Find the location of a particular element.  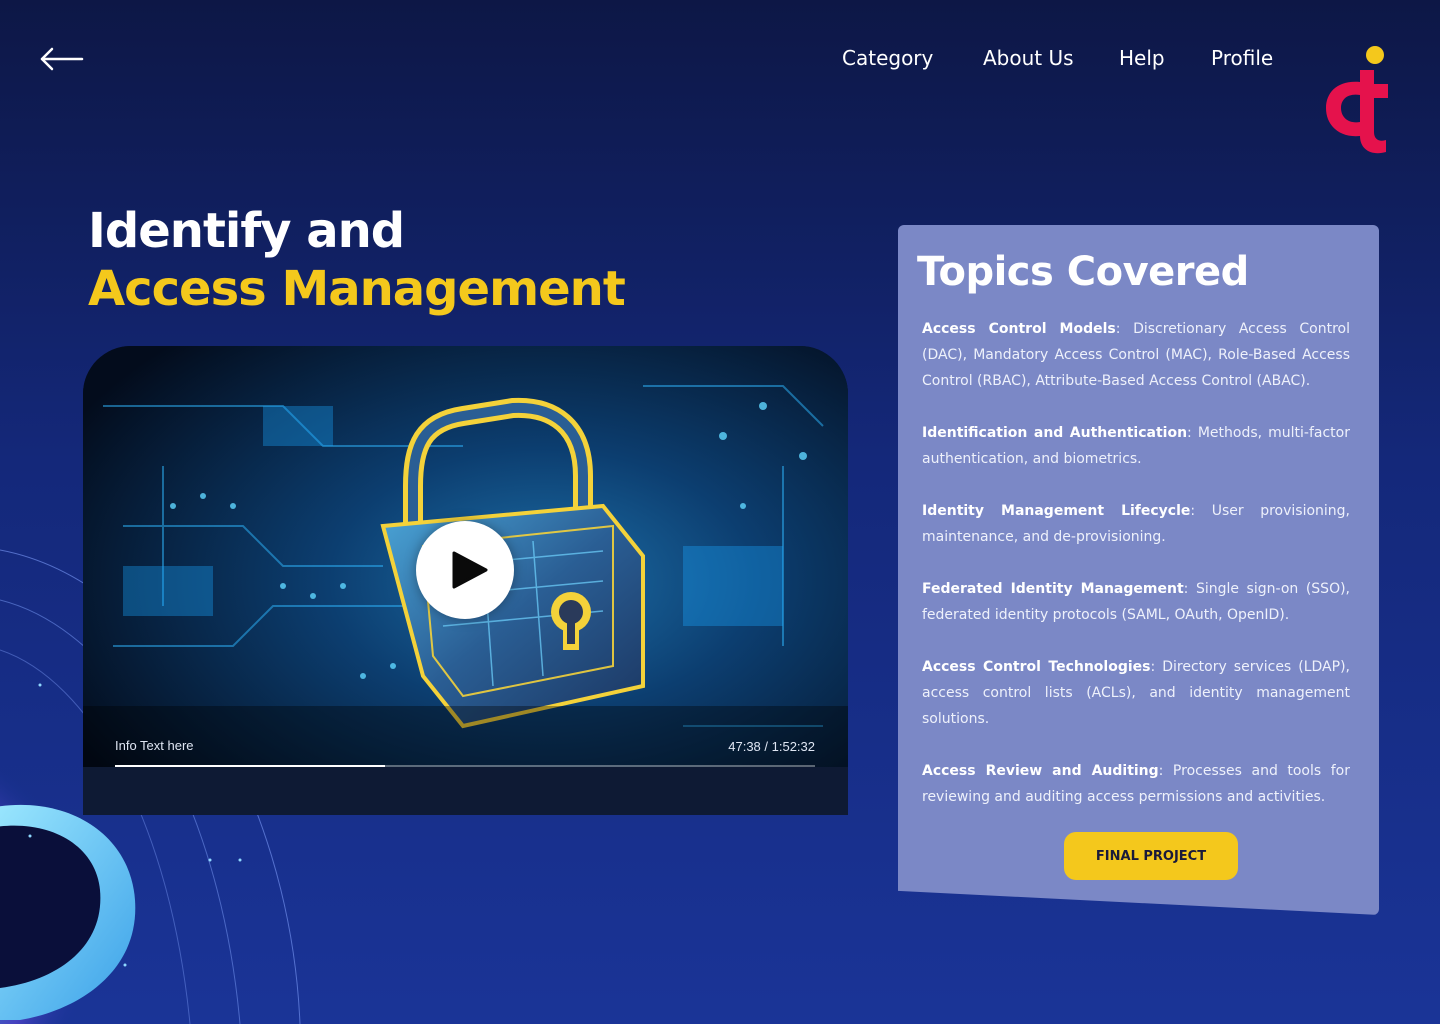

topic-heading: Access Review and Auditing is located at coordinates (1040, 771).